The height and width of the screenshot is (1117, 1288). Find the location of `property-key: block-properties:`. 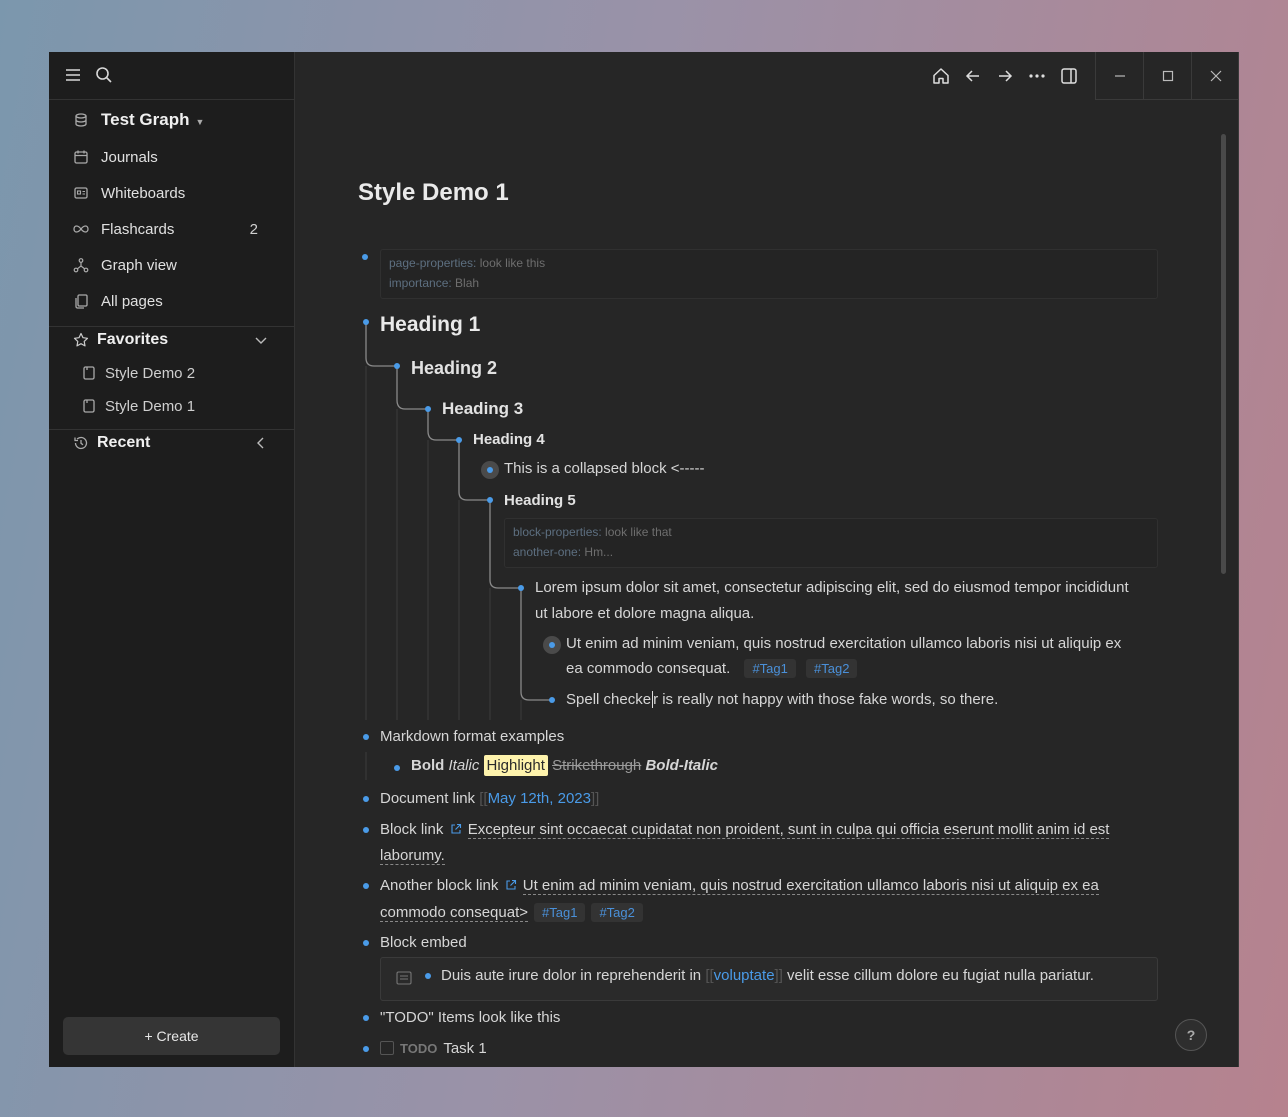

property-key: block-properties: is located at coordinates (557, 532).